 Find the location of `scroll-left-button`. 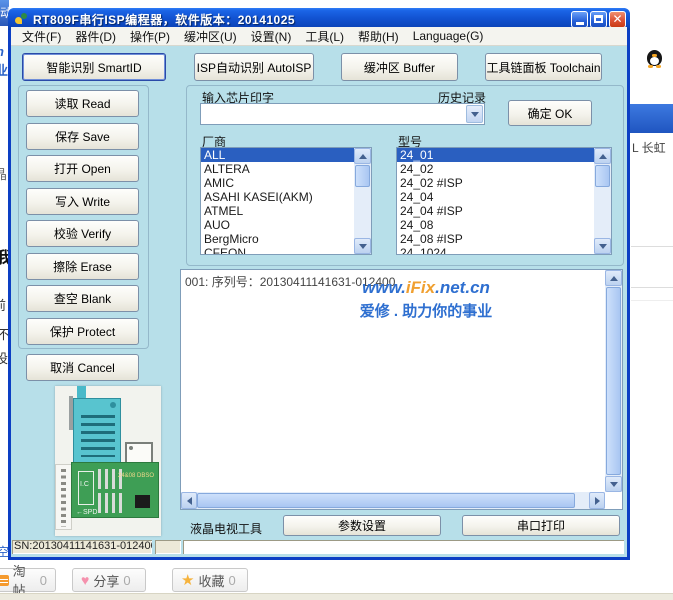

scroll-left-button is located at coordinates (189, 500).